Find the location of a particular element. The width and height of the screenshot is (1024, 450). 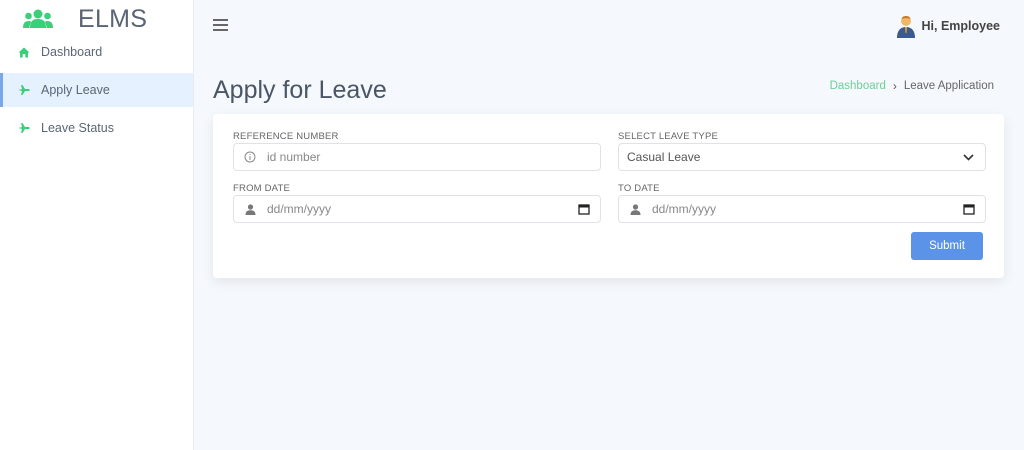

sidebar-item-apply-leave: Apply Leave is located at coordinates (96, 90).